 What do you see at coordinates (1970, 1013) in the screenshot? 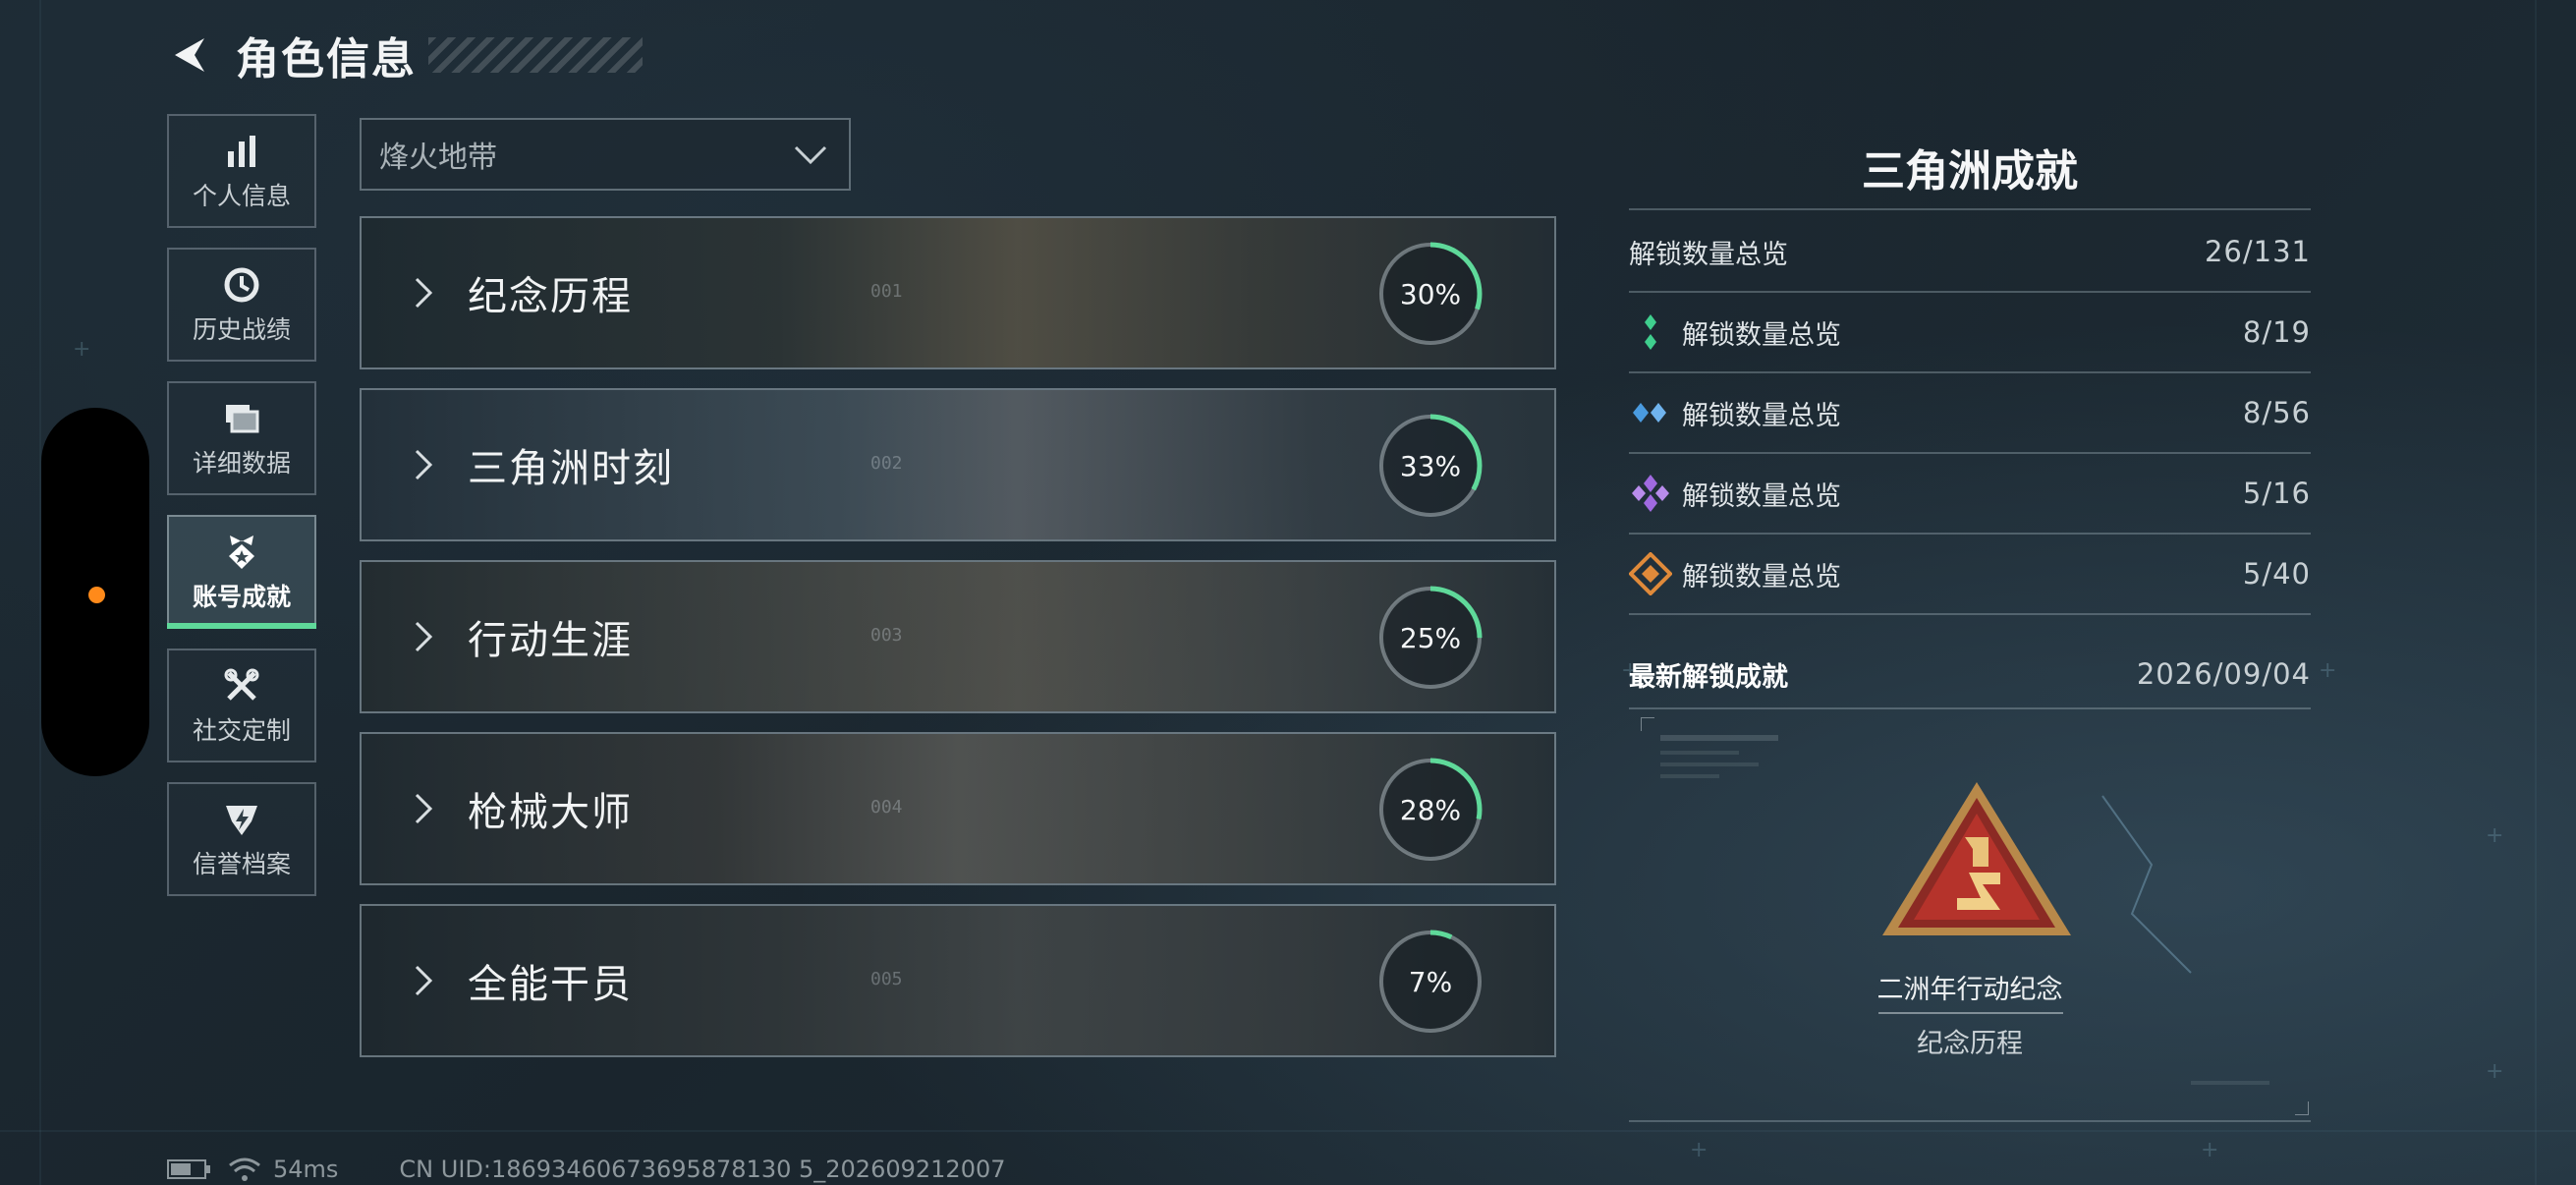
I see `badge-separator` at bounding box center [1970, 1013].